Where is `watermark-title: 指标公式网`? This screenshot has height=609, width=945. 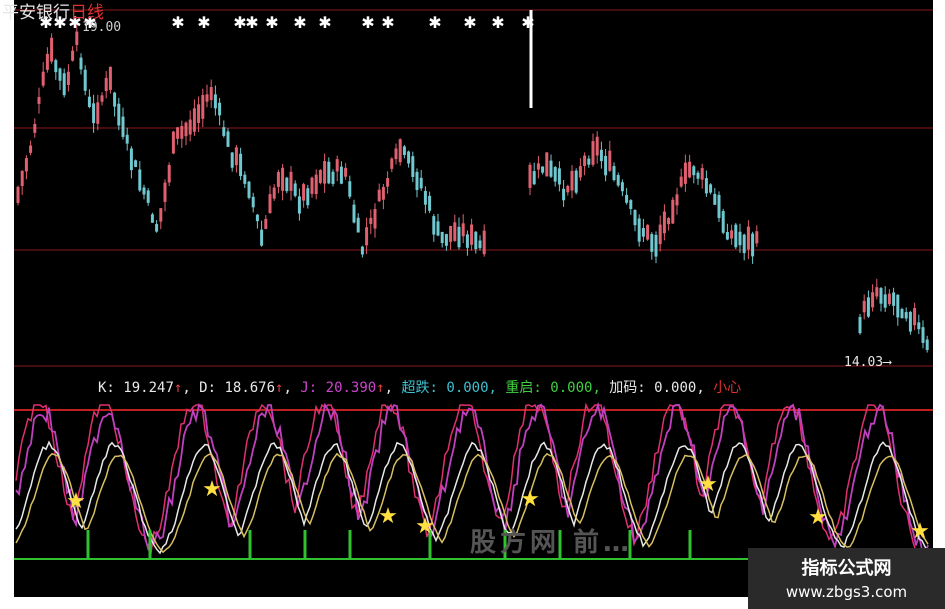
watermark-title: 指标公式网 is located at coordinates (846, 568).